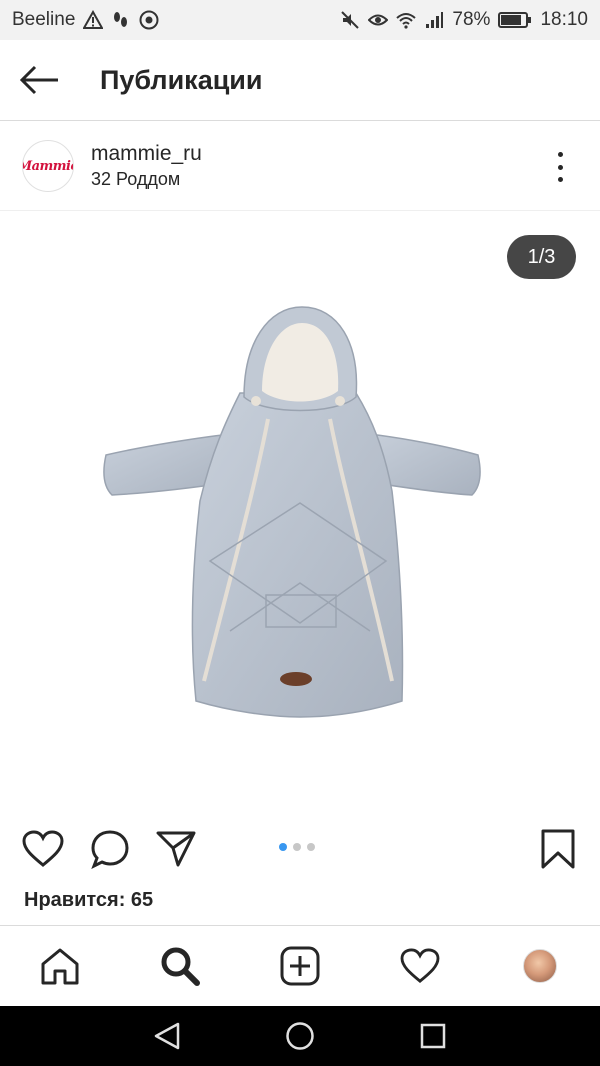  I want to click on status-left: Beeline, so click(85, 20).